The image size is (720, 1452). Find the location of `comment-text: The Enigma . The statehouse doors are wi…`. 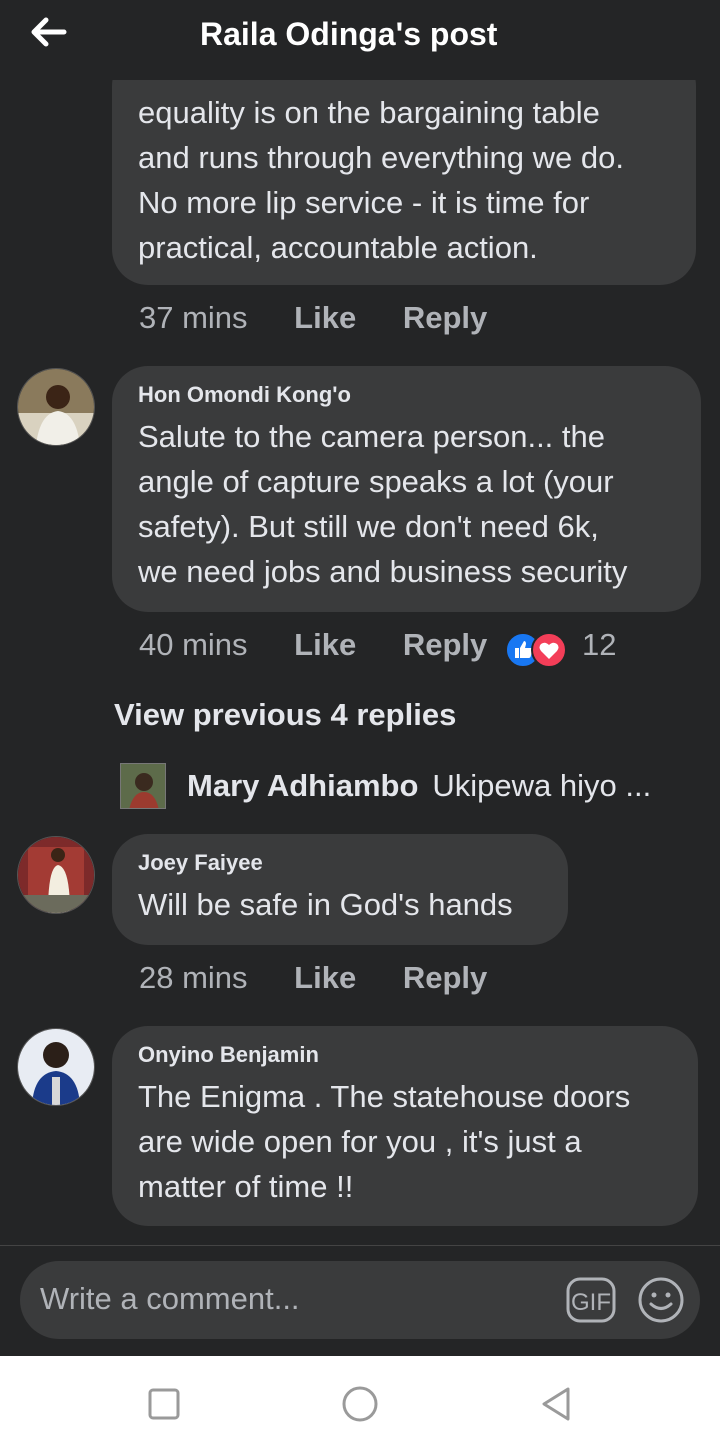

comment-text: The Enigma . The statehouse doors are wi… is located at coordinates (384, 1141).